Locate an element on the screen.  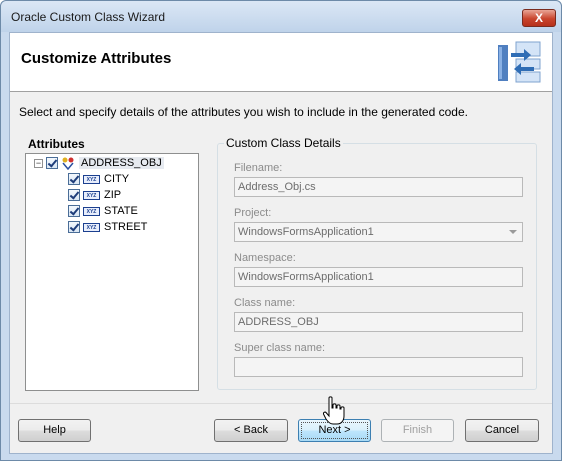
finish-button: Finish is located at coordinates (417, 430).